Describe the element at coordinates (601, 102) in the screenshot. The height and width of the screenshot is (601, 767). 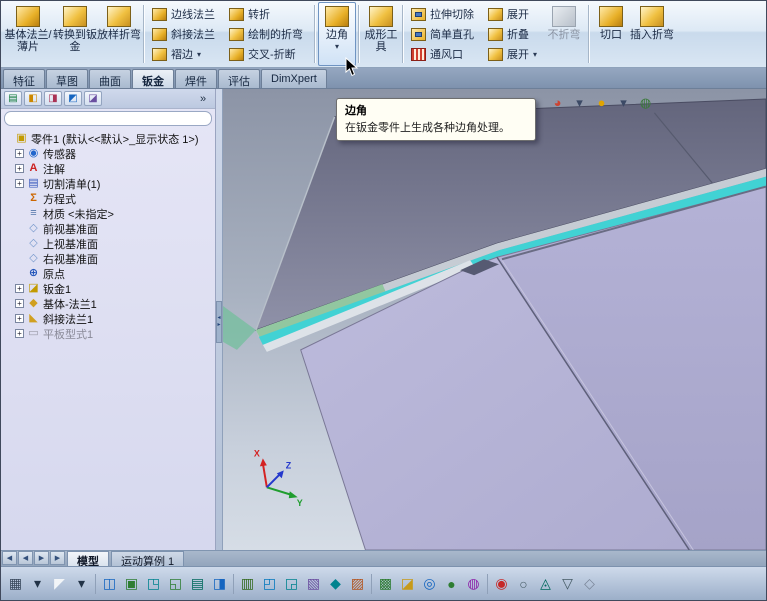
I see `view-tool-icon: ●` at that location.